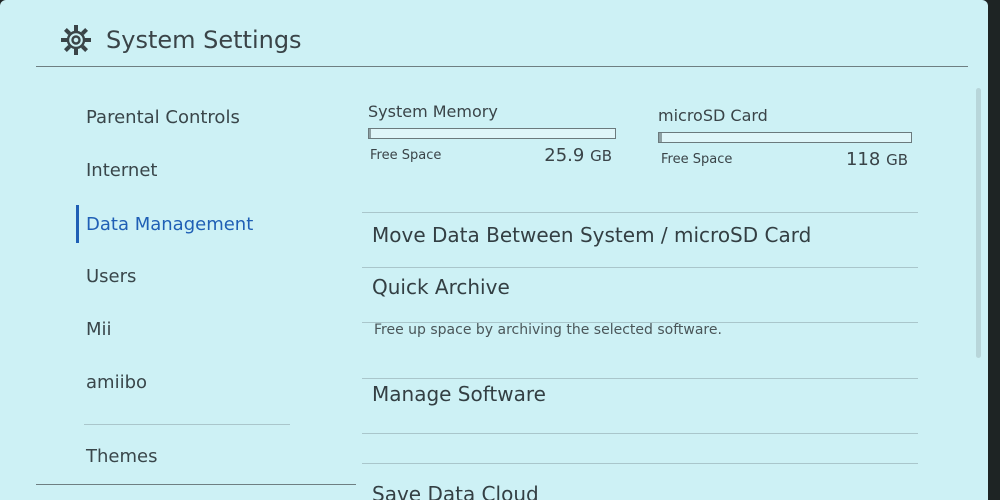  What do you see at coordinates (876, 159) in the screenshot?
I see `microsd-card-free-value: 118 GB` at bounding box center [876, 159].